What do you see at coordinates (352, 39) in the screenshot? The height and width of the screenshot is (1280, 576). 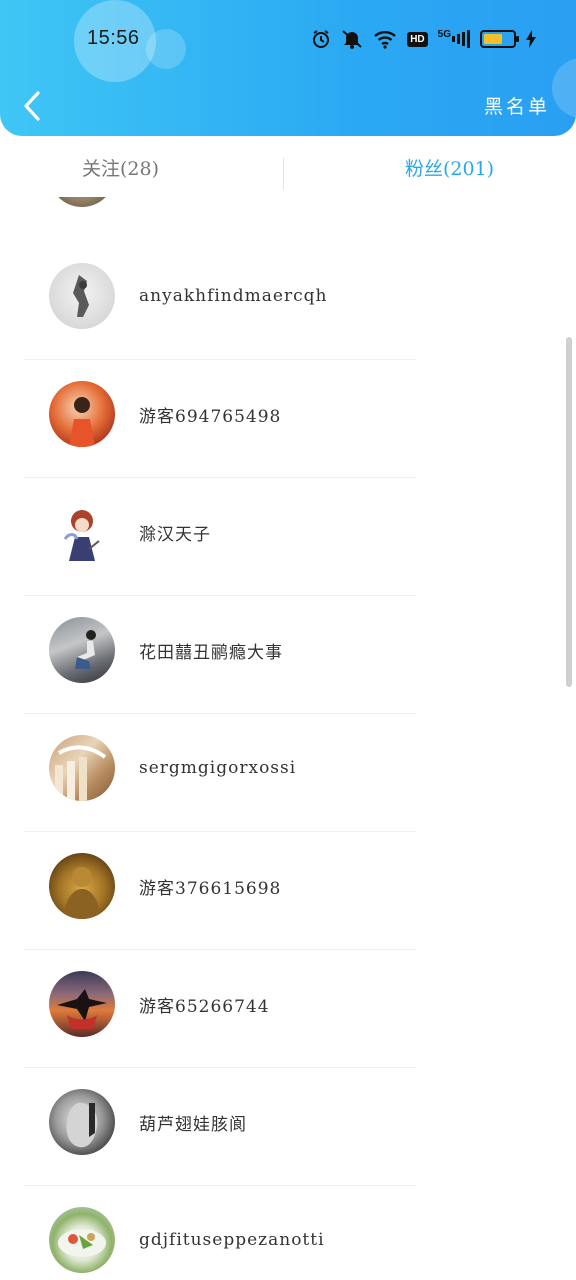 I see `mute-icon` at bounding box center [352, 39].